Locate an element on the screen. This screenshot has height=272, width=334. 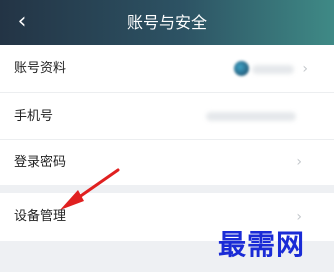
page-title: 账号与安全 is located at coordinates (166, 22).